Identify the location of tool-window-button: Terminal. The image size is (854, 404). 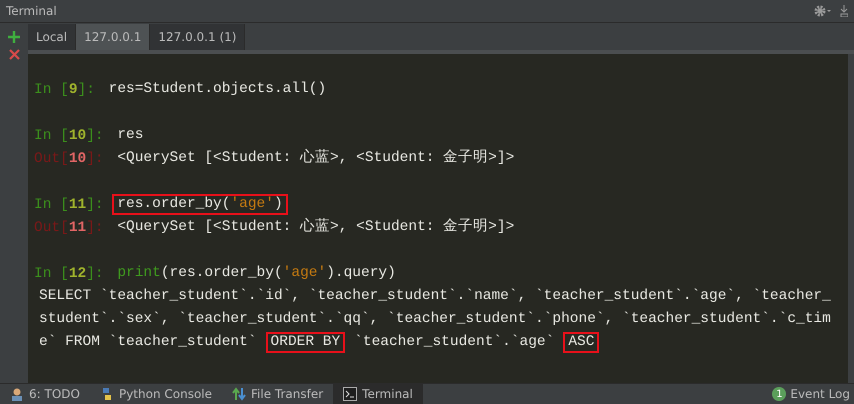
(378, 394).